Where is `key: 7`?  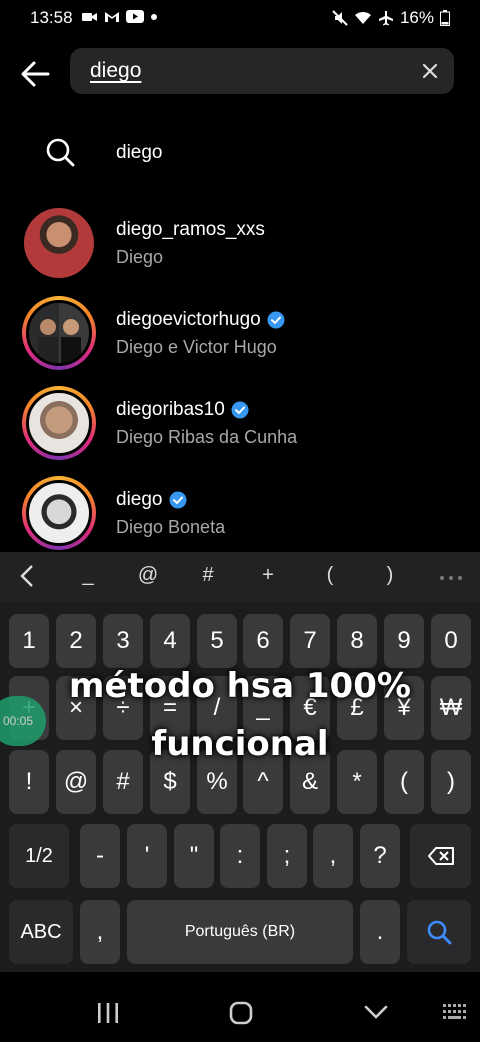 key: 7 is located at coordinates (310, 641).